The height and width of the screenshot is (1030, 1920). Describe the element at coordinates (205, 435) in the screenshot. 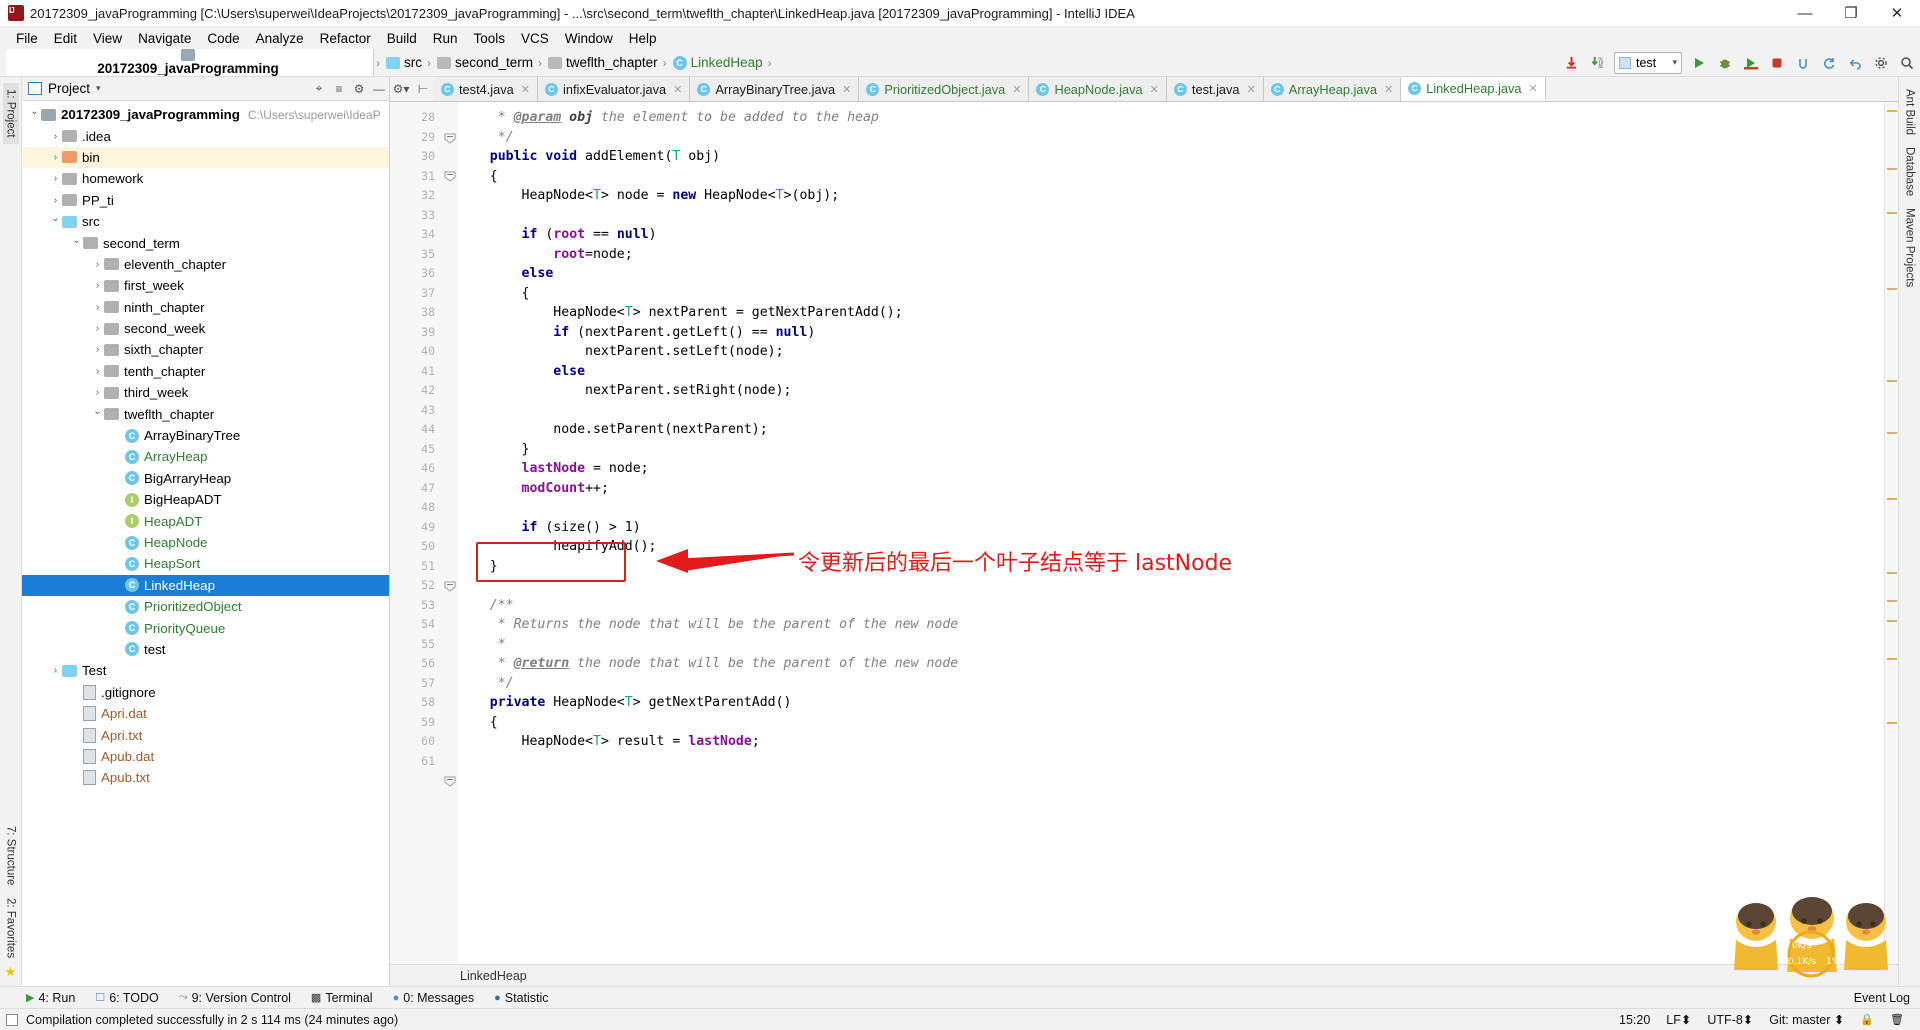

I see `tree-node: C ArrayBinaryTree` at that location.